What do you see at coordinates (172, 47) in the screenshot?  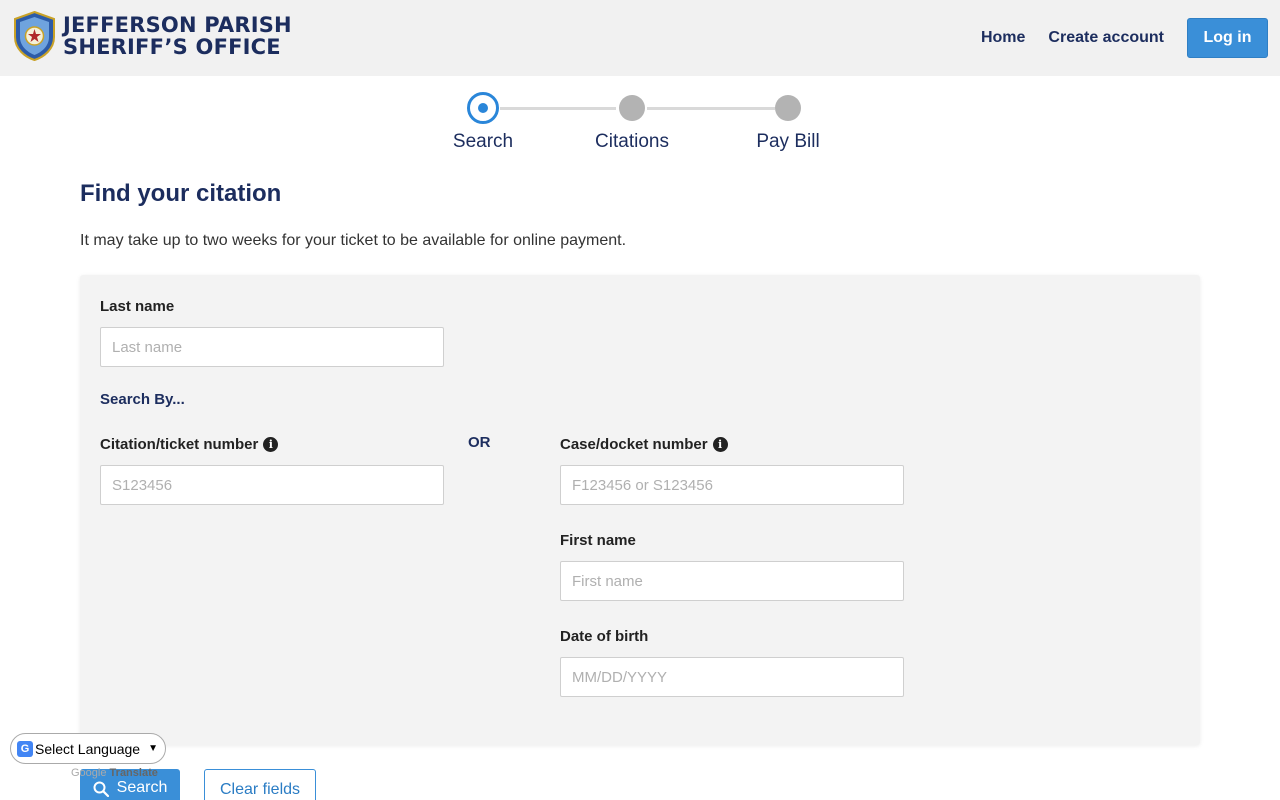 I see `brand-line-2: SHERIFF’S OFFICE` at bounding box center [172, 47].